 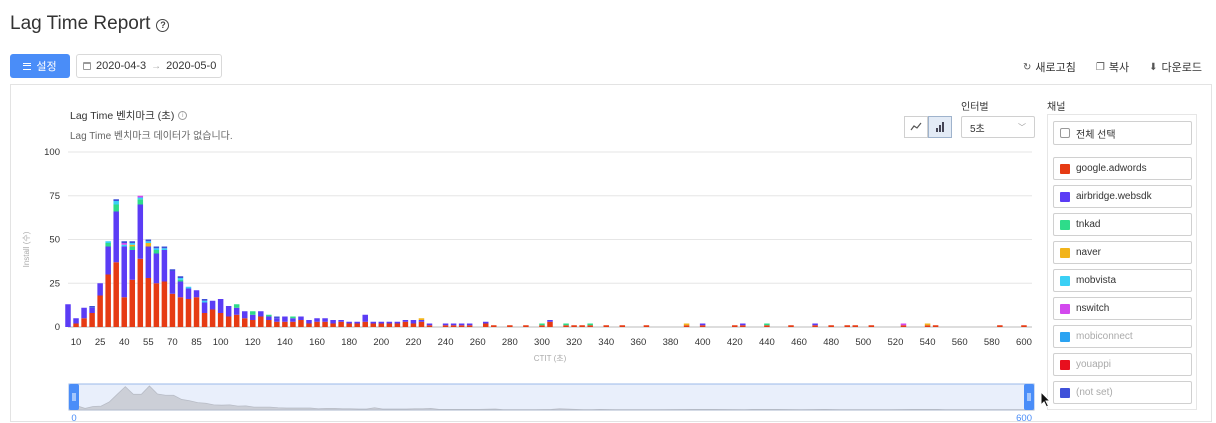 I want to click on range-handle-left, so click(x=74, y=397).